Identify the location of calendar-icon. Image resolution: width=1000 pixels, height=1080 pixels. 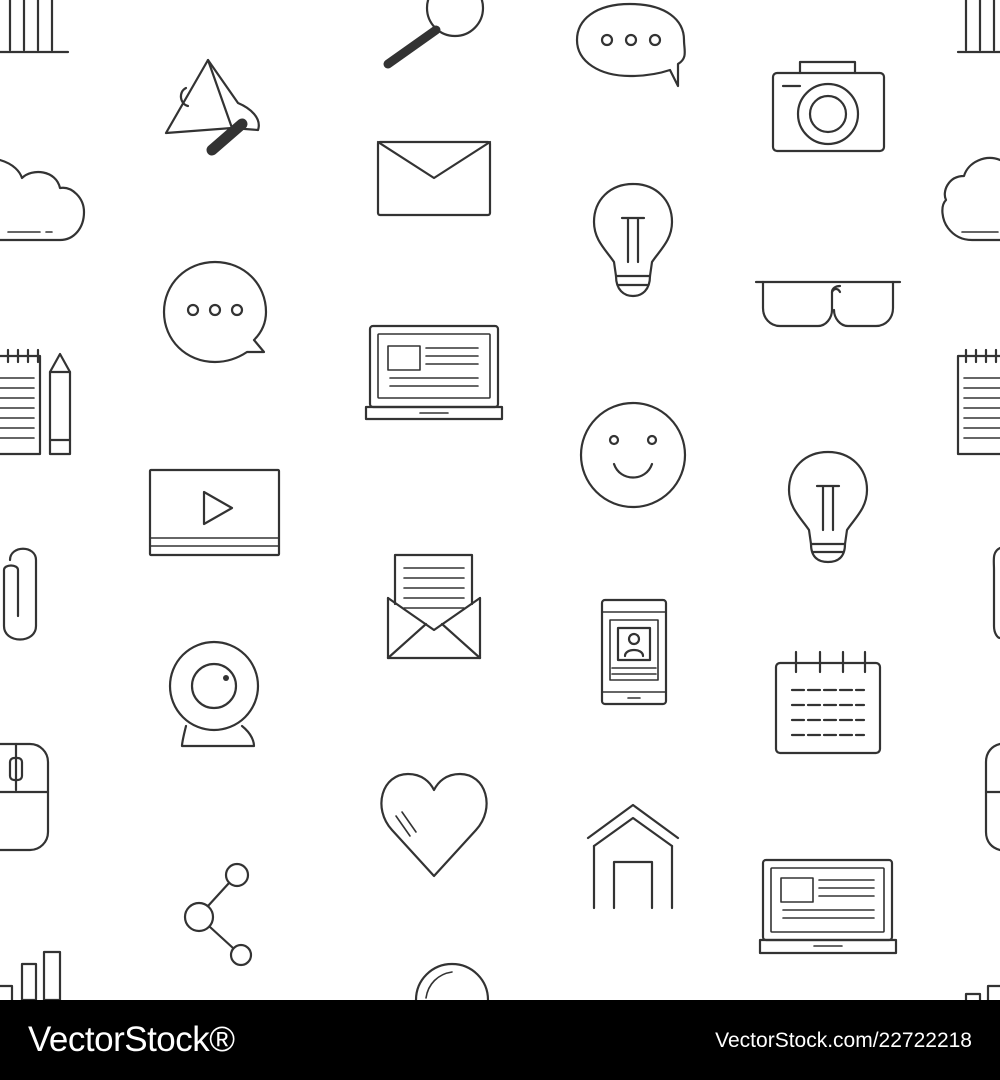
(828, 702).